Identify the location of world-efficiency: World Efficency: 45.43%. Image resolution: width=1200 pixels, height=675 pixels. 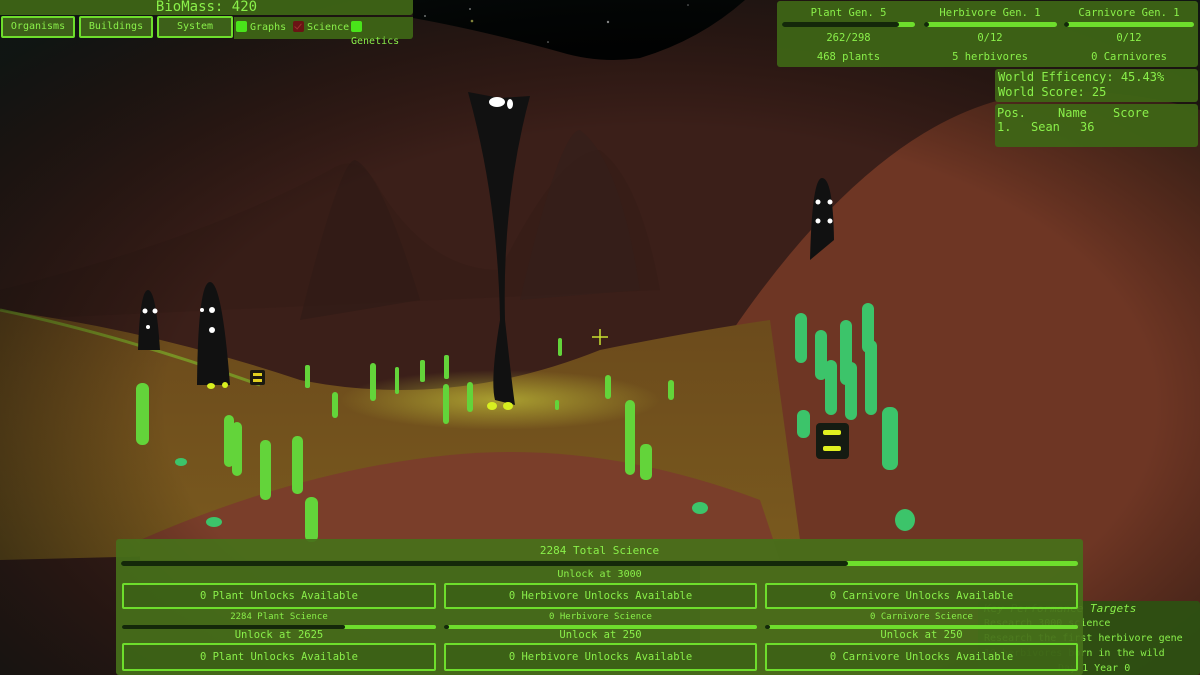
(1081, 77).